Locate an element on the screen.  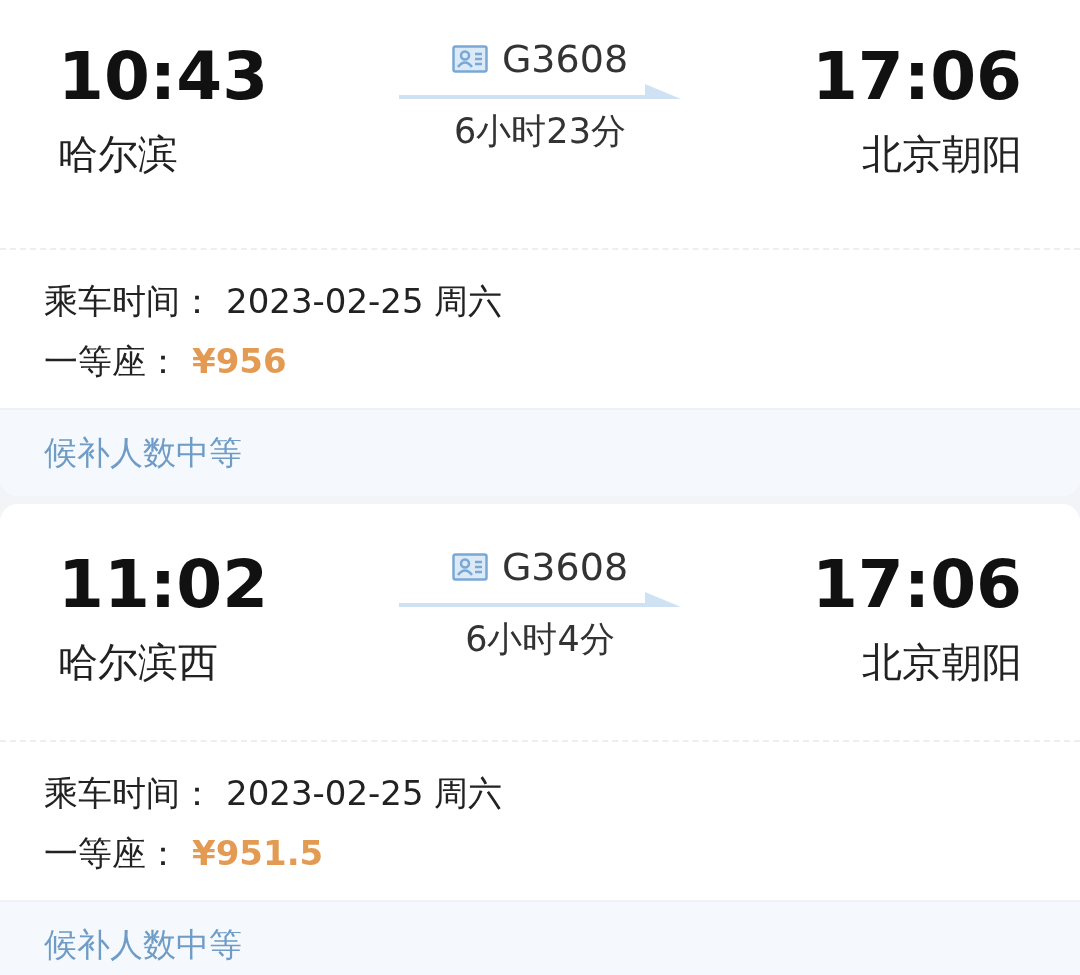
departure-time: 10:43 is located at coordinates (163, 77).